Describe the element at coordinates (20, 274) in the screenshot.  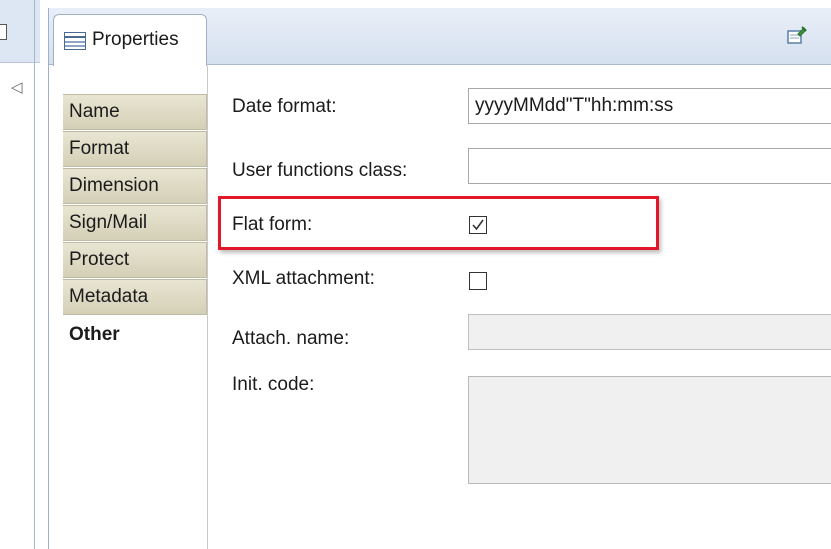
I see `previous-view-strip: ◁` at that location.